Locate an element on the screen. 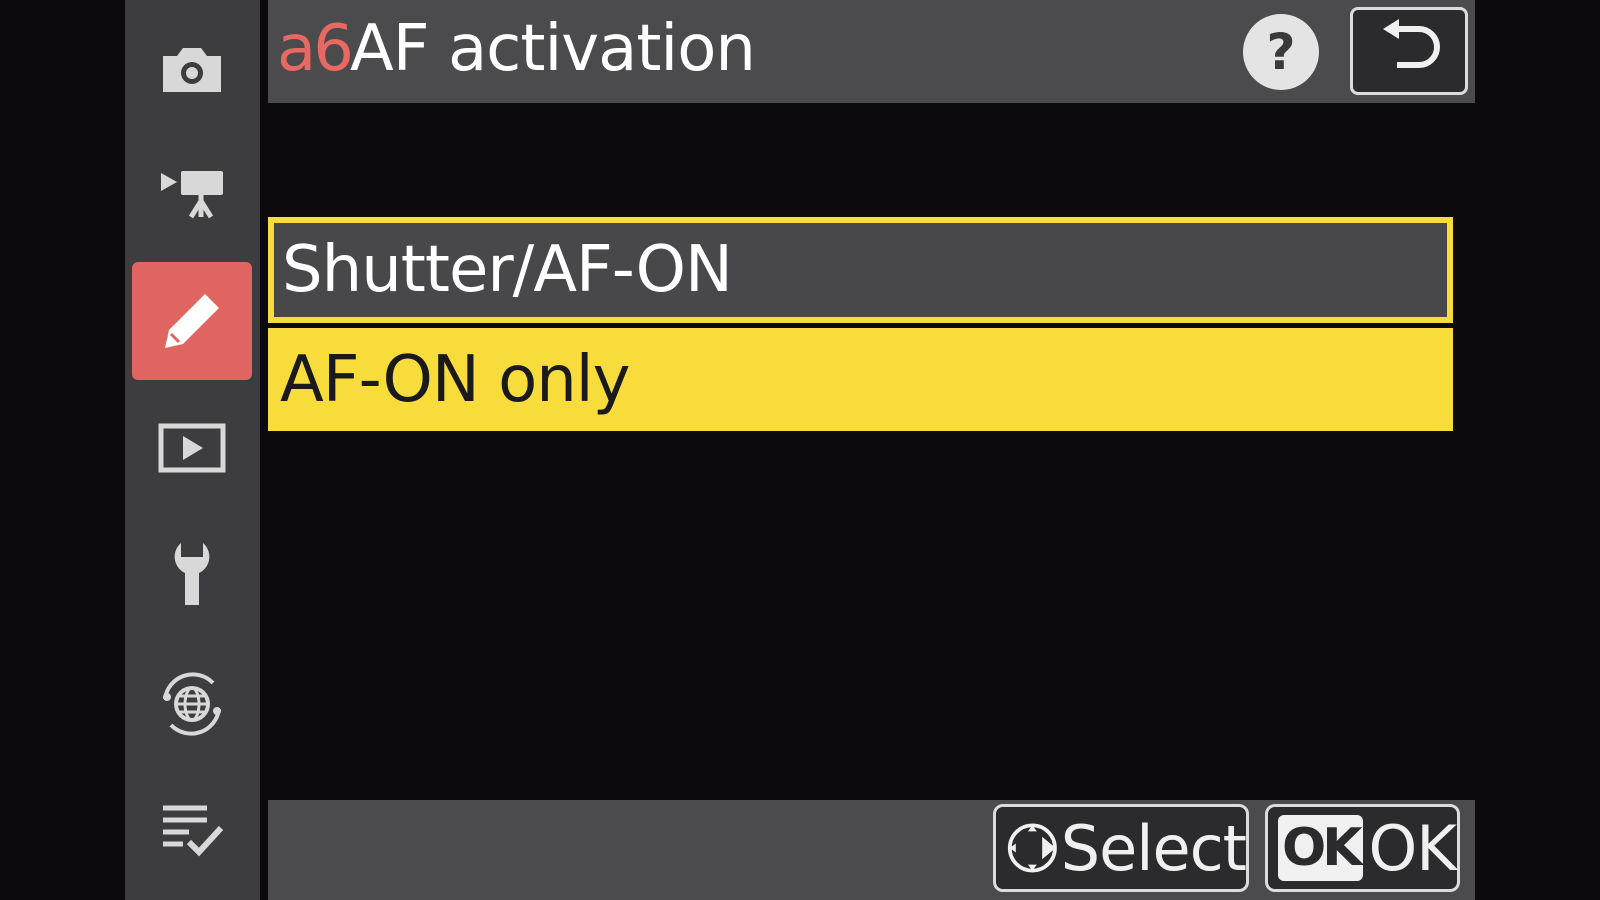  help-button: ? is located at coordinates (1281, 52).